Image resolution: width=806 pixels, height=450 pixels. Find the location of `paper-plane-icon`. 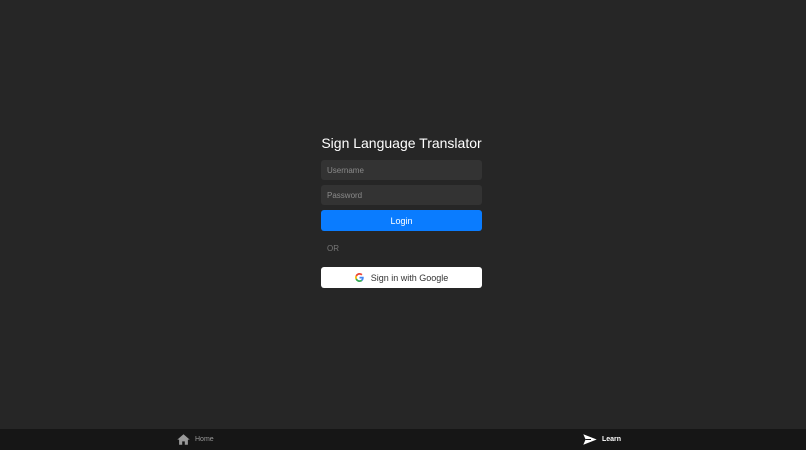

paper-plane-icon is located at coordinates (590, 439).